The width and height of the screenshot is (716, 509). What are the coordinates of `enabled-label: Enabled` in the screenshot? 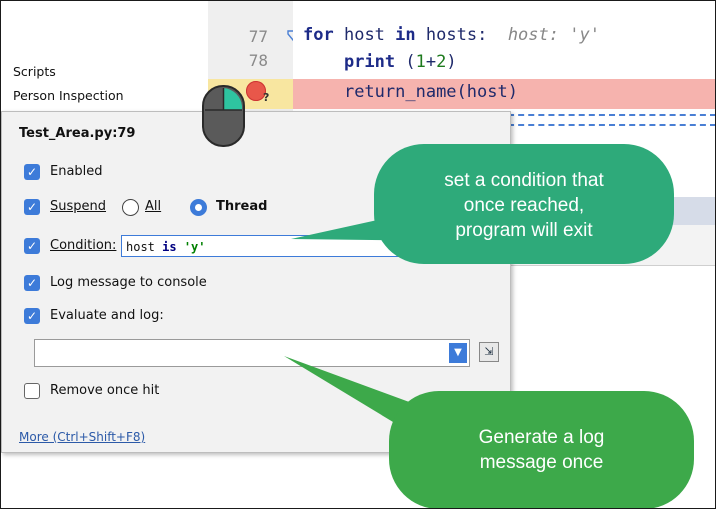 It's located at (76, 171).